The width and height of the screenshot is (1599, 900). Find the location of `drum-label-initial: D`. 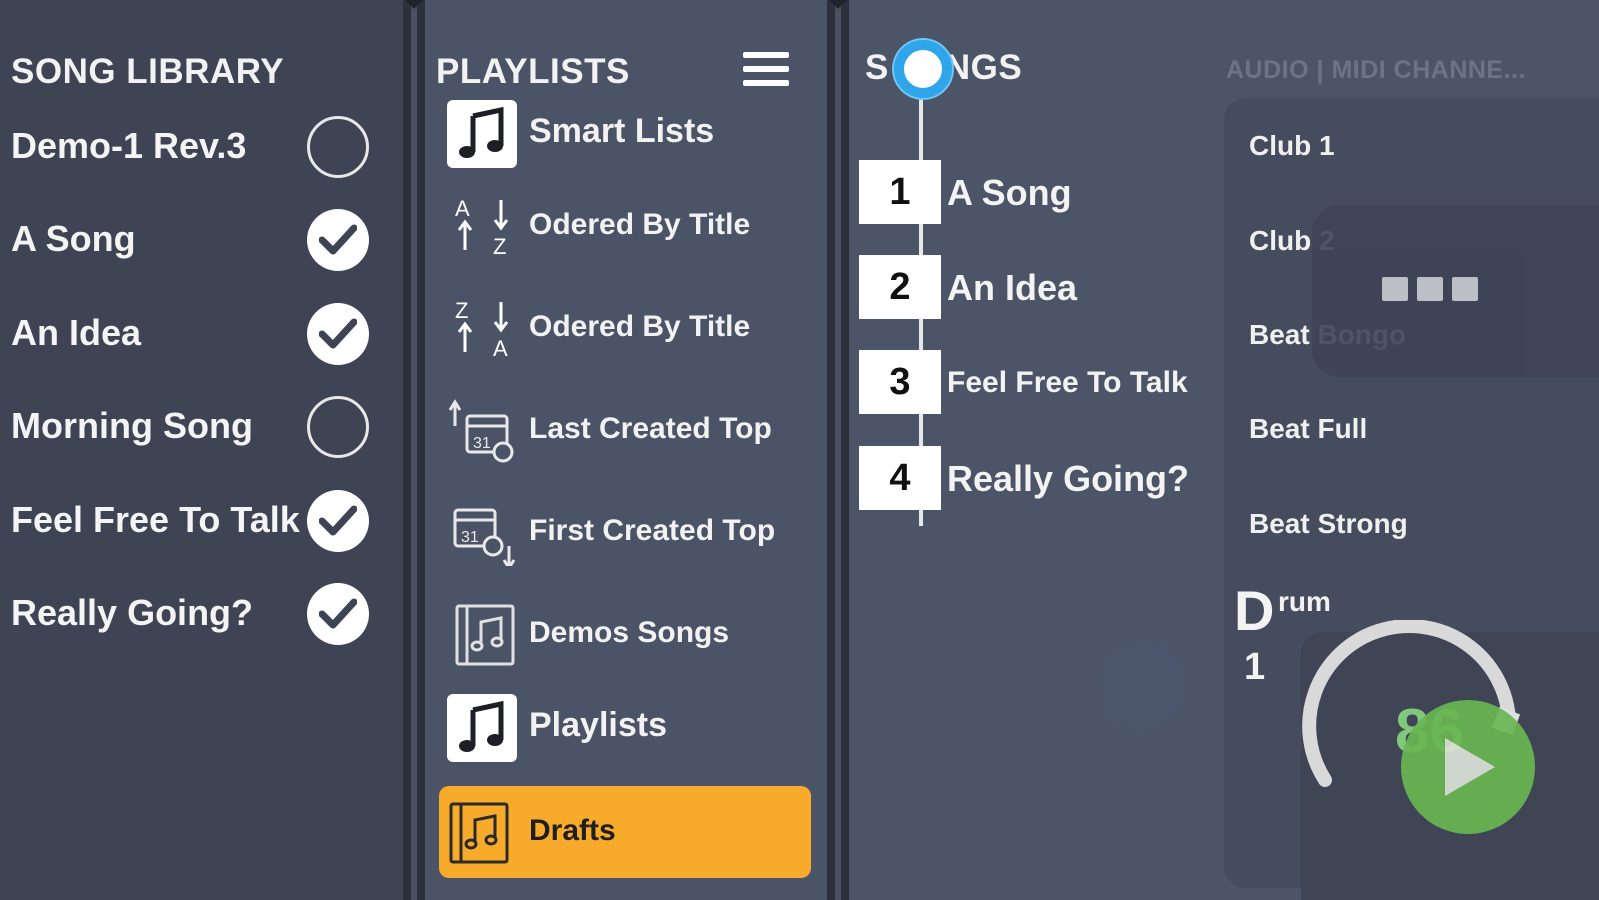

drum-label-initial: D is located at coordinates (1254, 610).